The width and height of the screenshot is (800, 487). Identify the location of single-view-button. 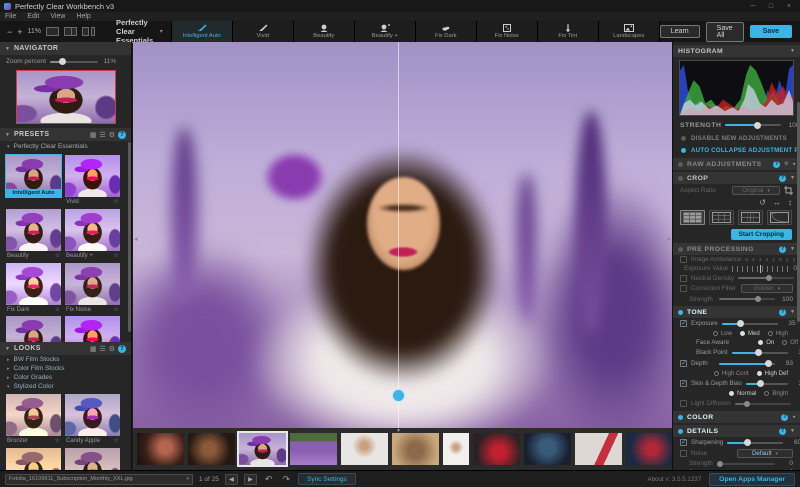
(53, 31).